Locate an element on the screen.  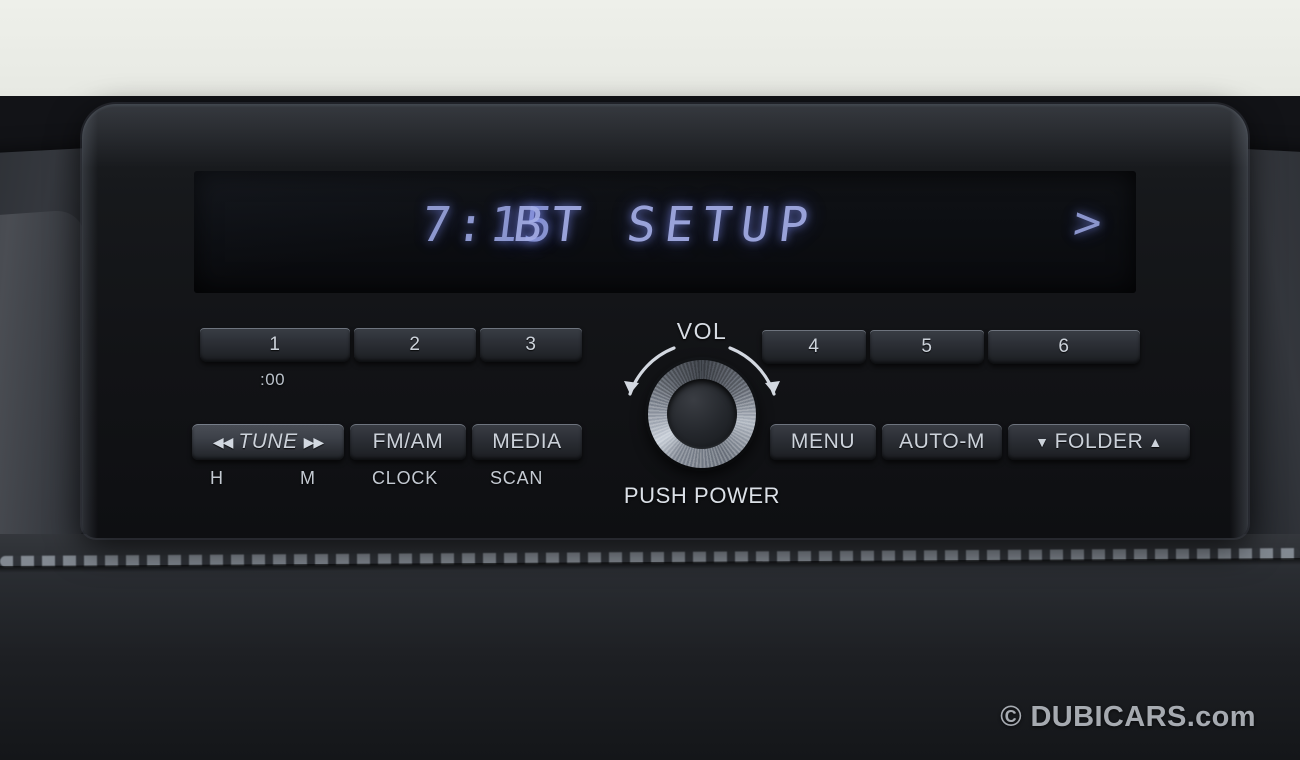
skip-back-icon: ◀◀ is located at coordinates (223, 441).